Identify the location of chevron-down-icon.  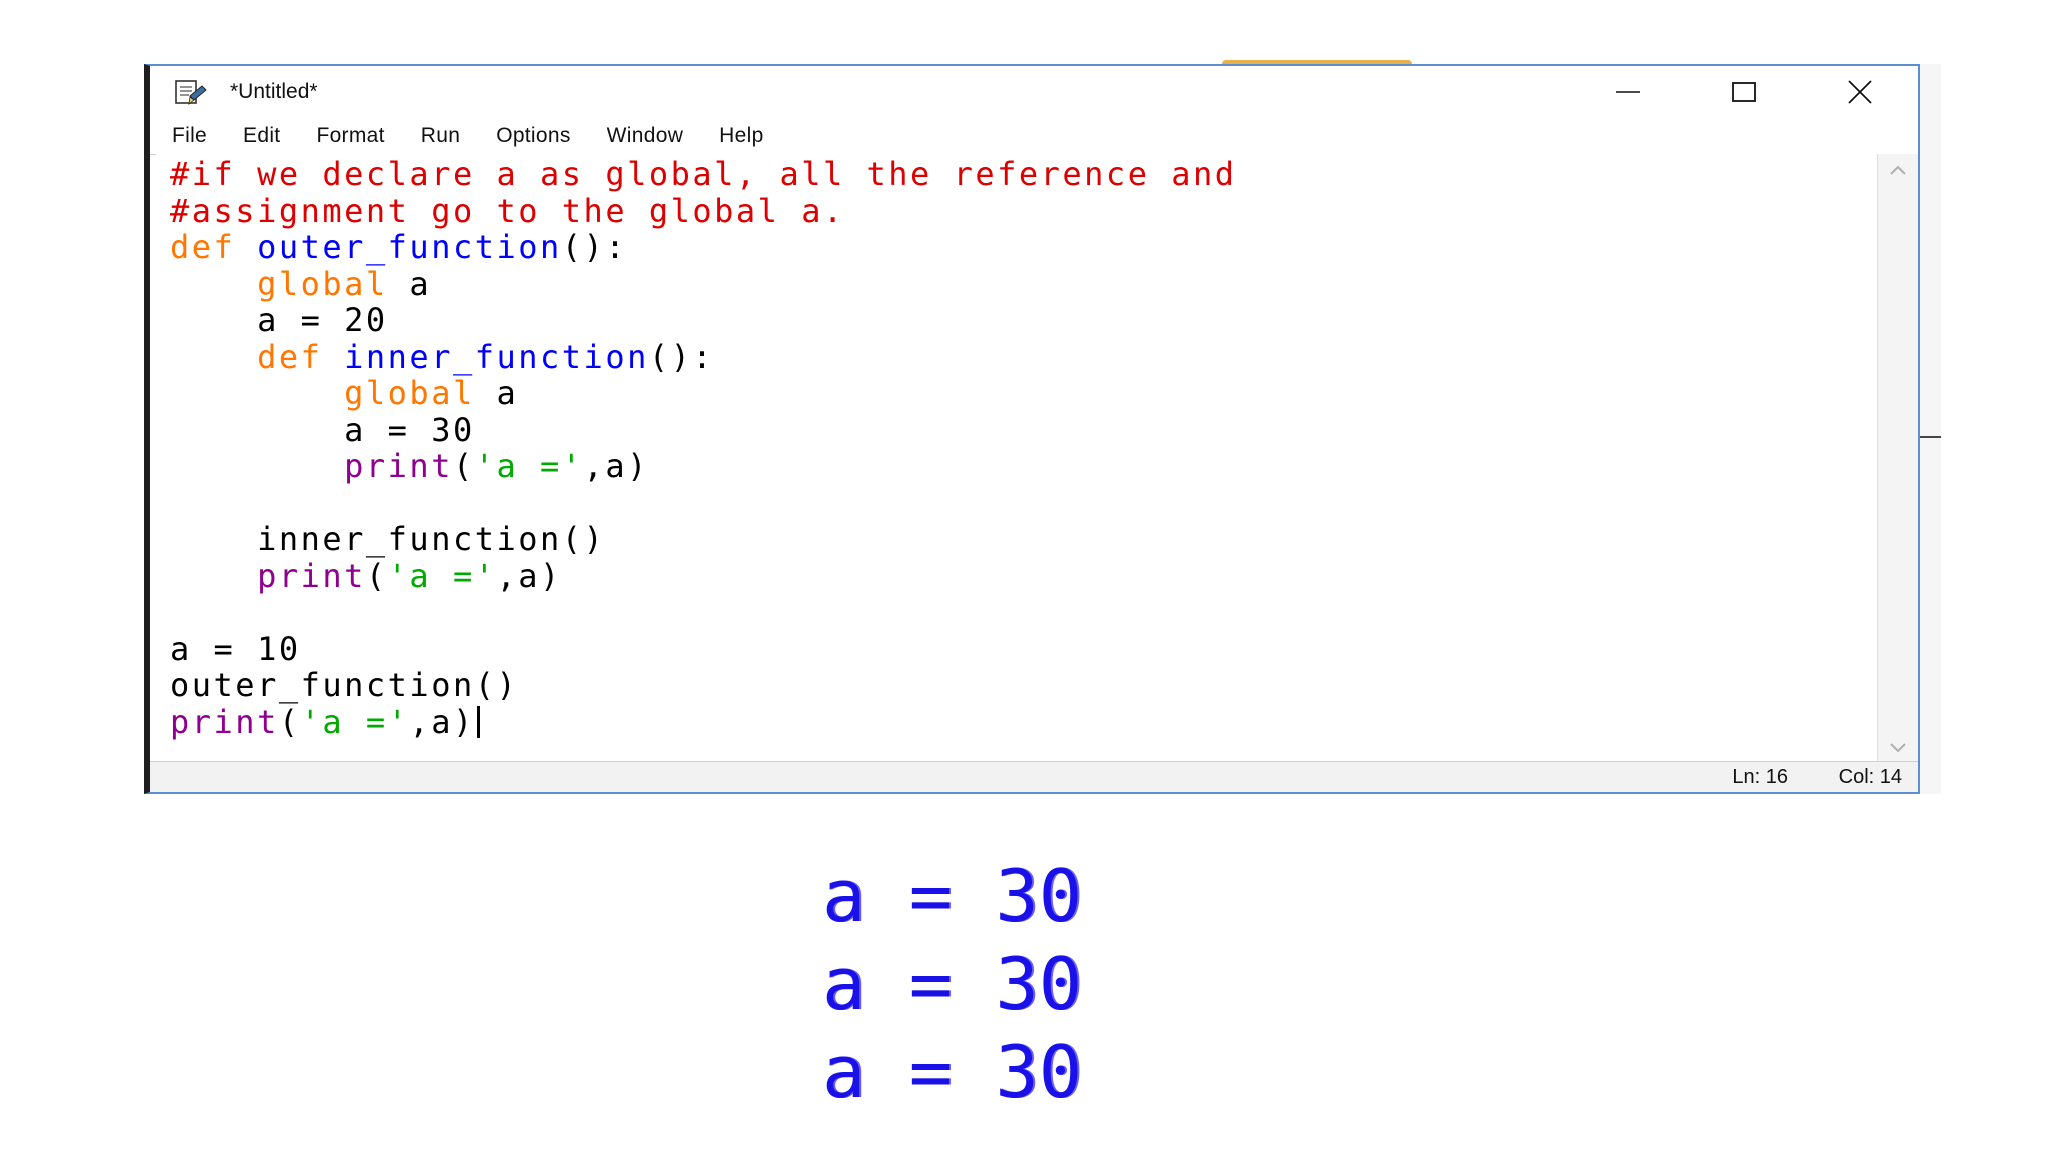
(1898, 748).